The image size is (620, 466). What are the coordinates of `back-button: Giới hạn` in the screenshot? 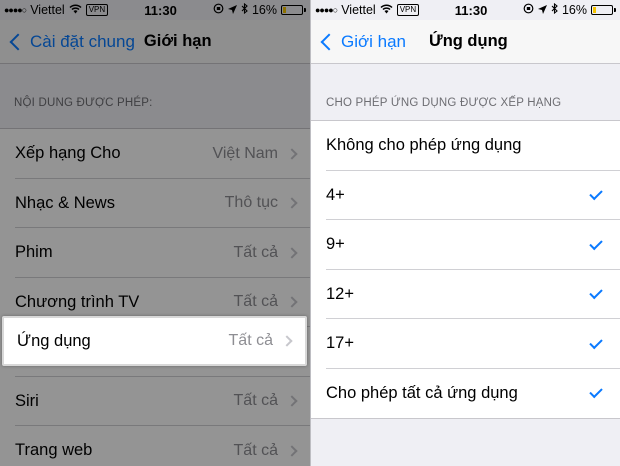 It's located at (358, 42).